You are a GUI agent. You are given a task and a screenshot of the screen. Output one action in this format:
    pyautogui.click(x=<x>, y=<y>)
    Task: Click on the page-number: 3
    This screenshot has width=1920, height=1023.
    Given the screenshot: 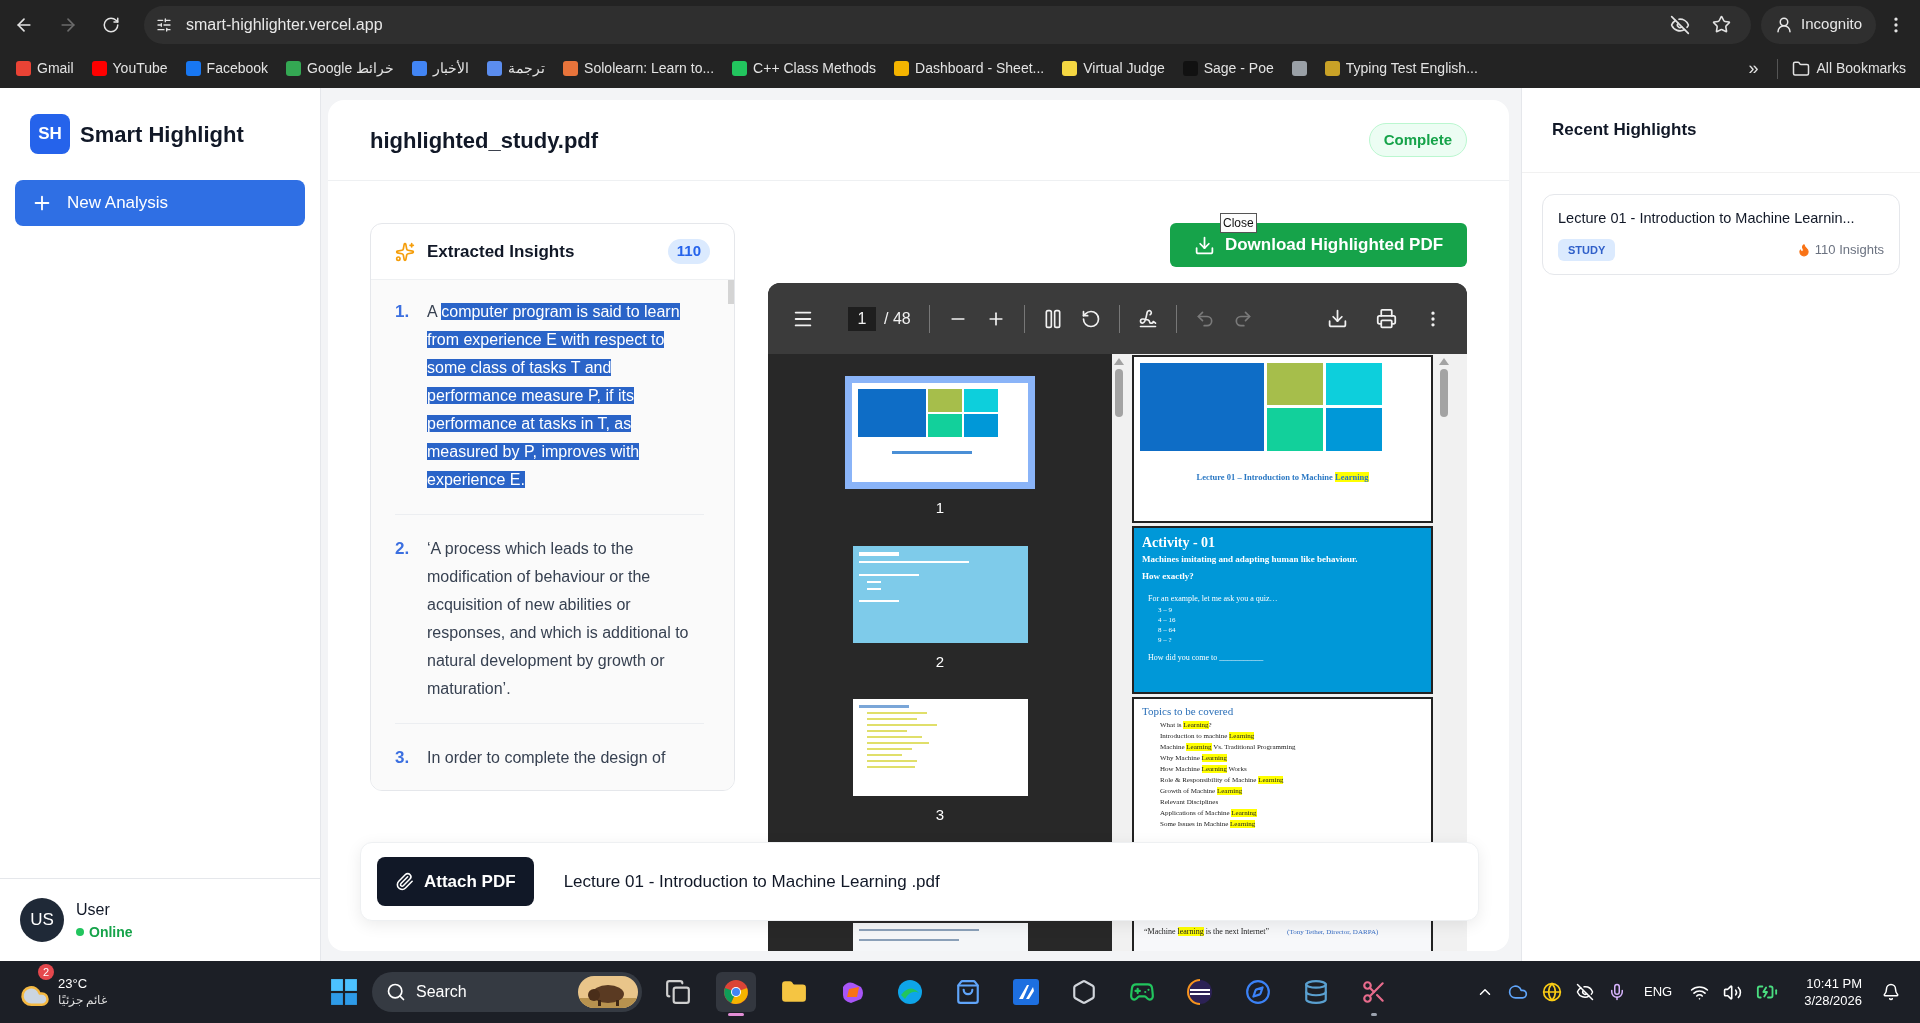 What is the action you would take?
    pyautogui.click(x=940, y=815)
    